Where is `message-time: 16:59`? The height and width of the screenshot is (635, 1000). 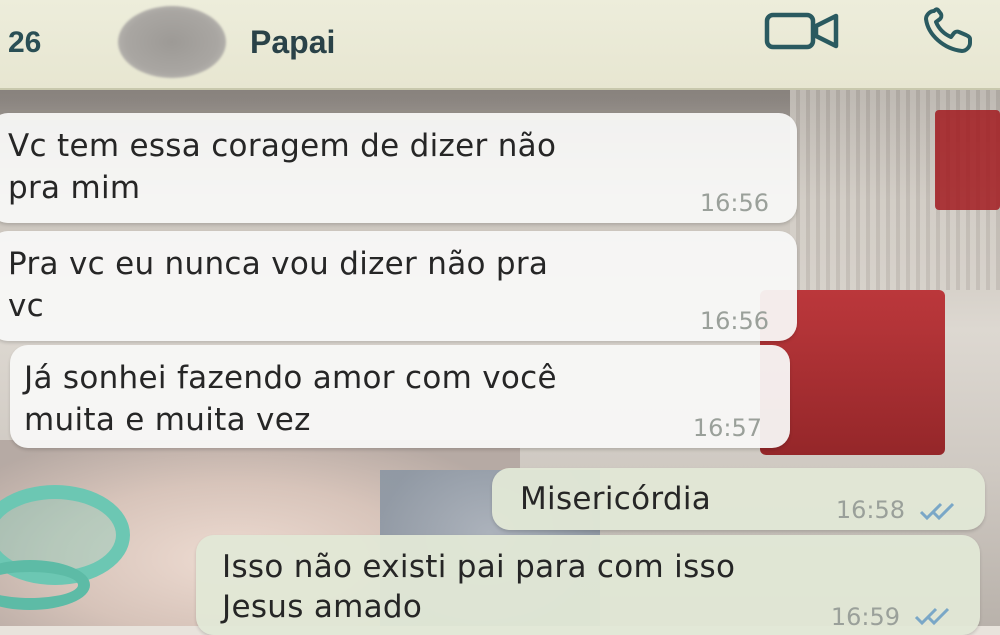
message-time: 16:59 is located at coordinates (865, 617).